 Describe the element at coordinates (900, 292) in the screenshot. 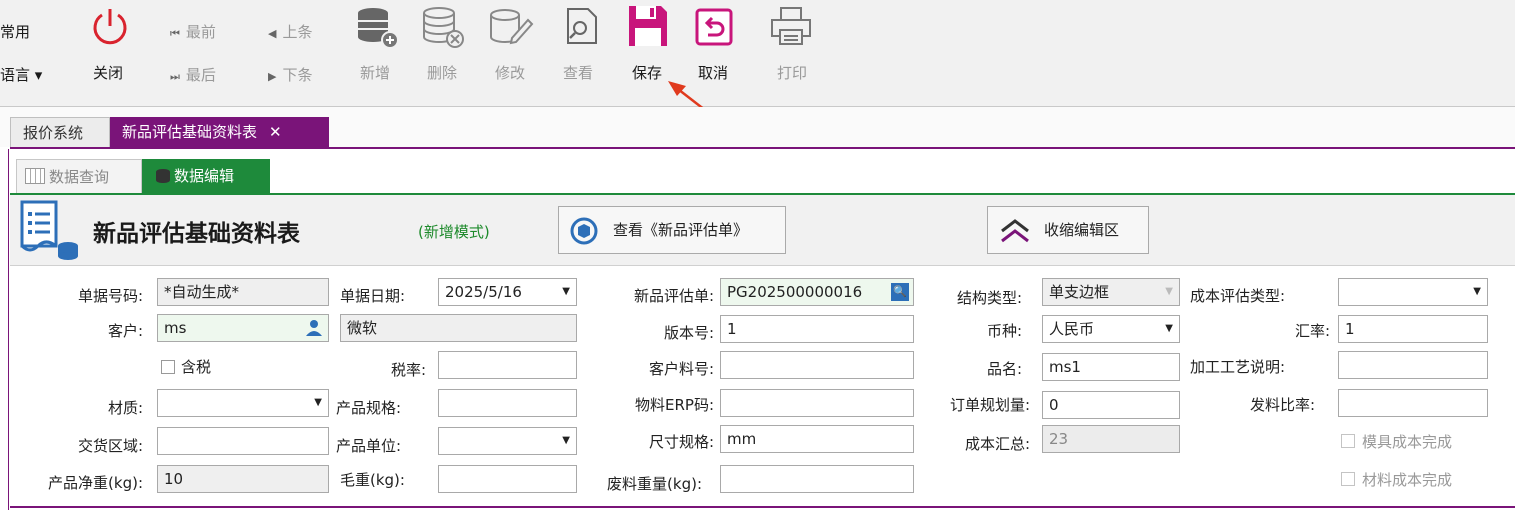

I see `search-icon: 🔍` at that location.